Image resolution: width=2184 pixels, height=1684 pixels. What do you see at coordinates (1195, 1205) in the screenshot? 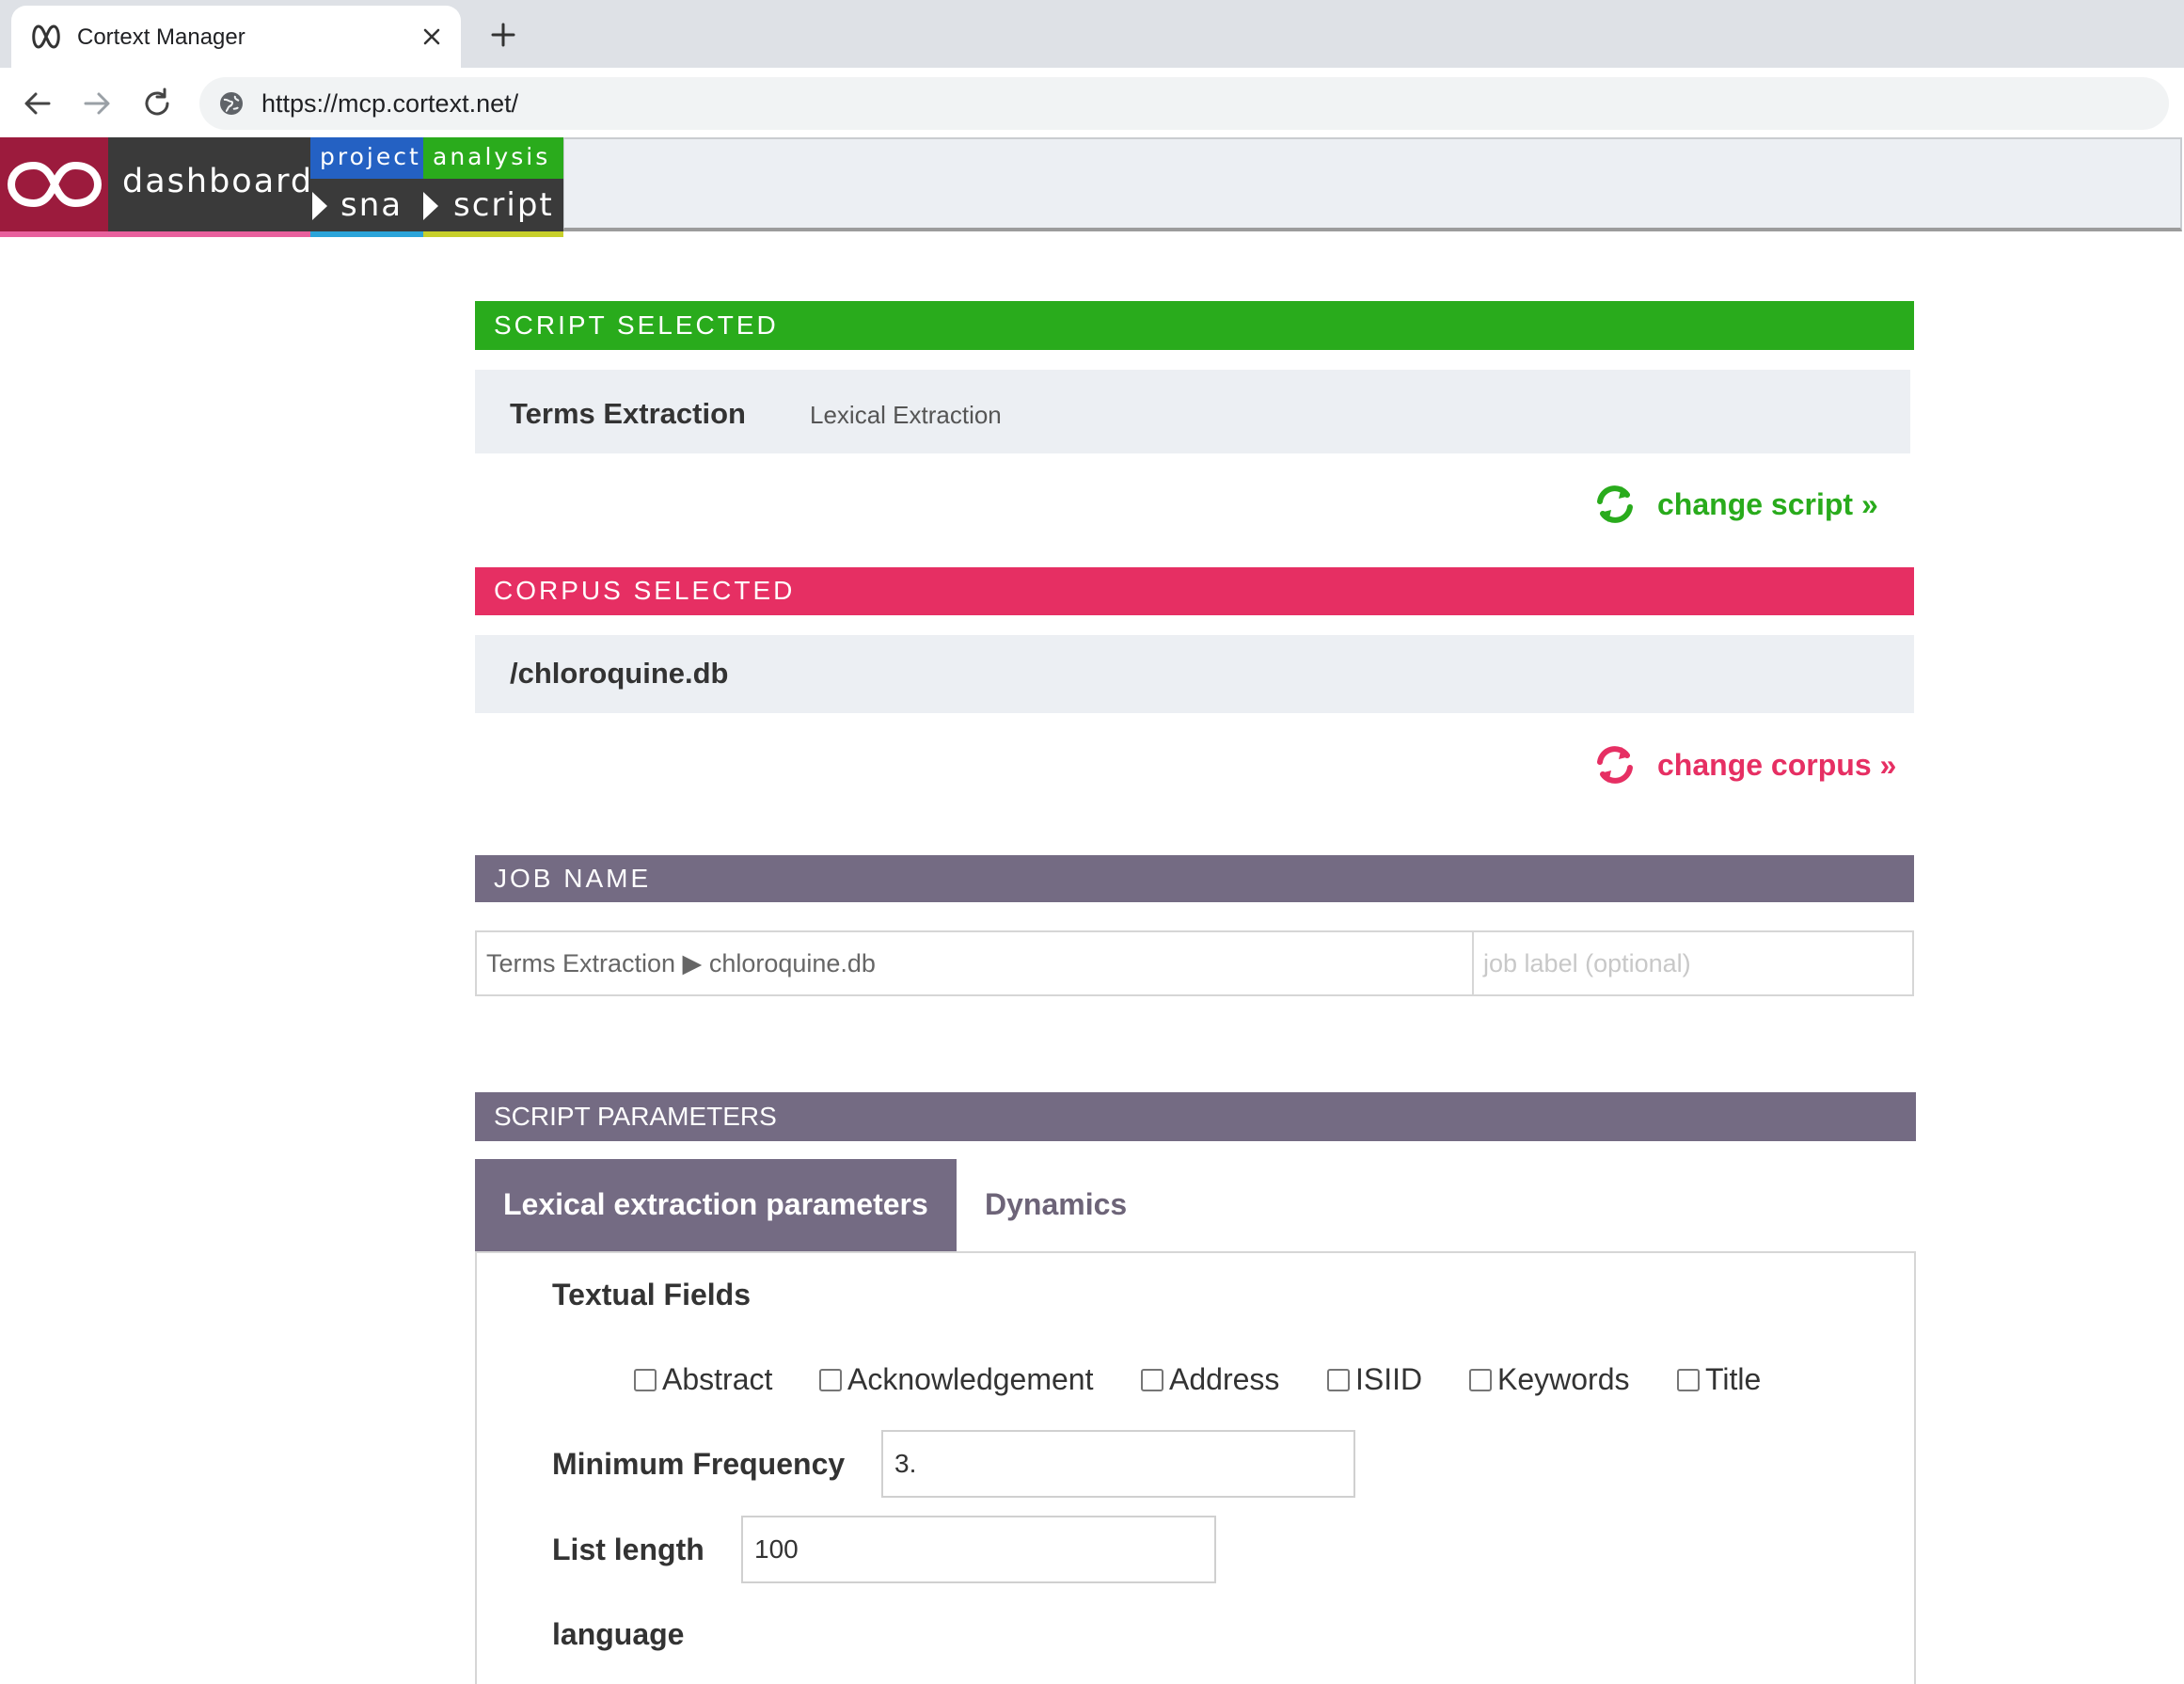
I see `parameter-tabs: Lexical extraction parameters Dynamics` at bounding box center [1195, 1205].